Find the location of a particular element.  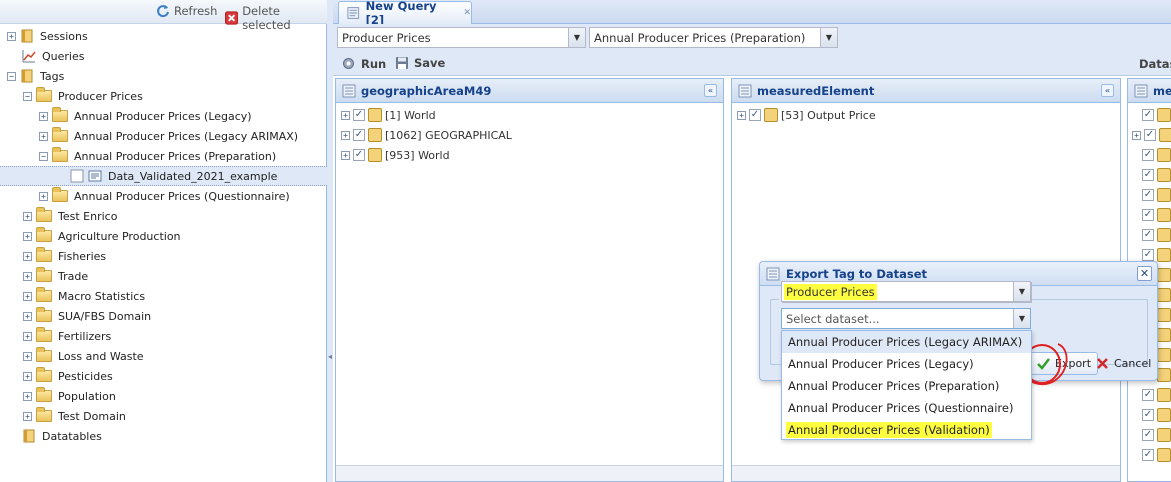

refresh-button: Refresh is located at coordinates (186, 11).